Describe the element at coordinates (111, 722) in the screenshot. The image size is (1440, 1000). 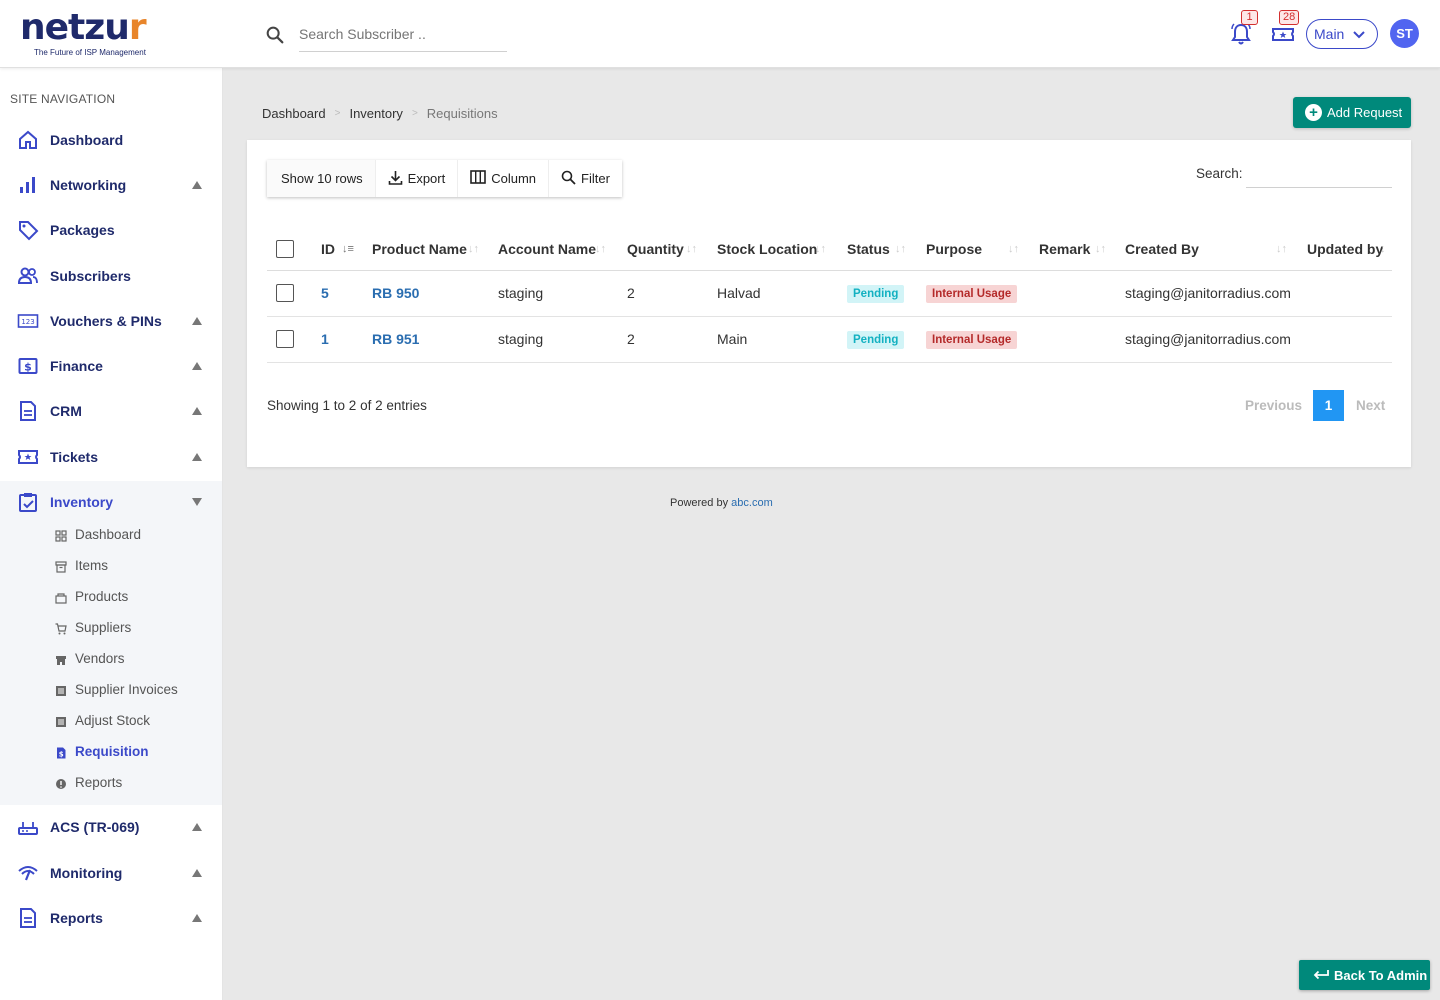
I see `sidebar-subitem-adjust-stock: Adjust Stock` at that location.